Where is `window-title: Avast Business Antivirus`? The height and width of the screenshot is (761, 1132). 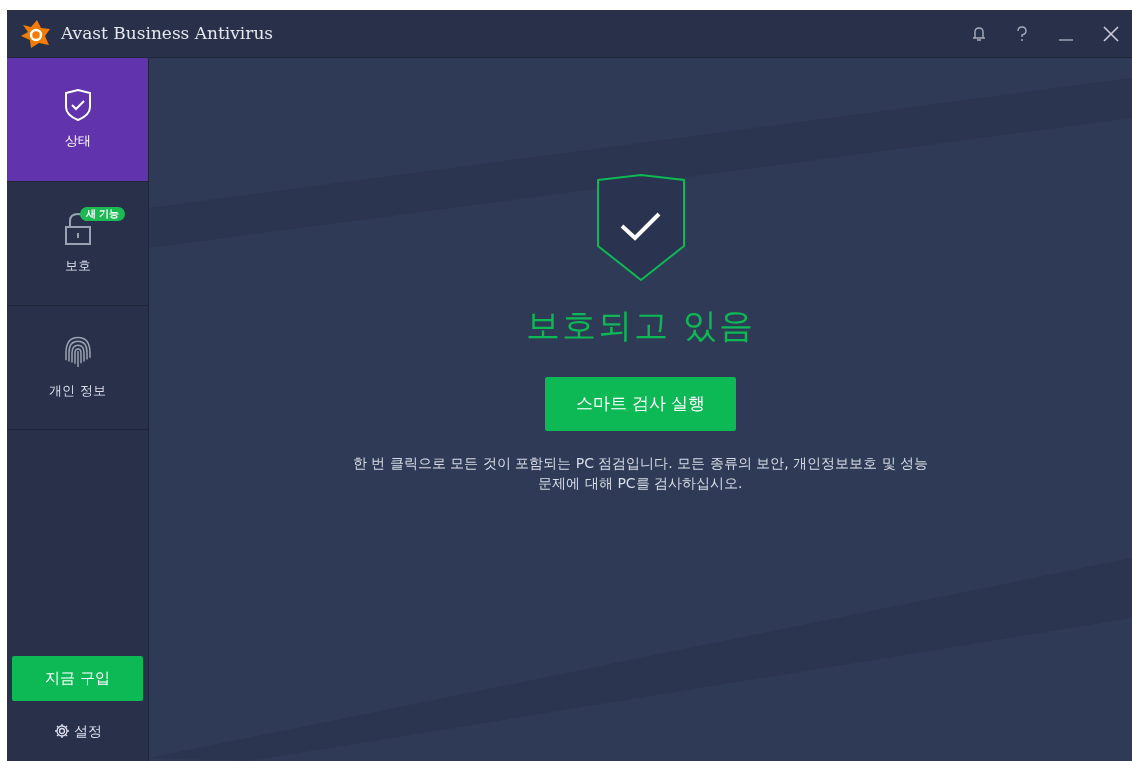 window-title: Avast Business Antivirus is located at coordinates (167, 33).